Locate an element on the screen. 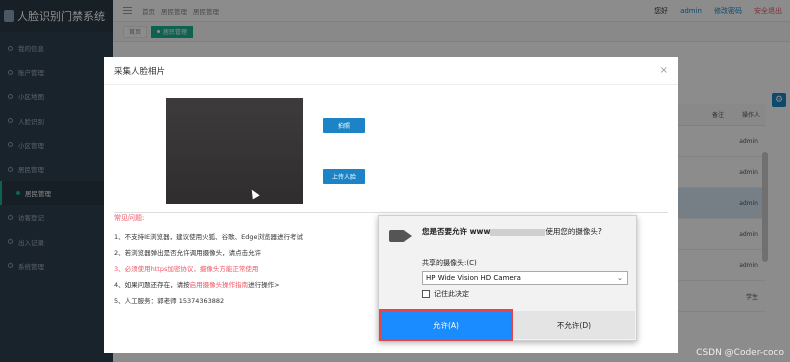 This screenshot has width=790, height=362. allow-button: 允许(A) is located at coordinates (446, 325).